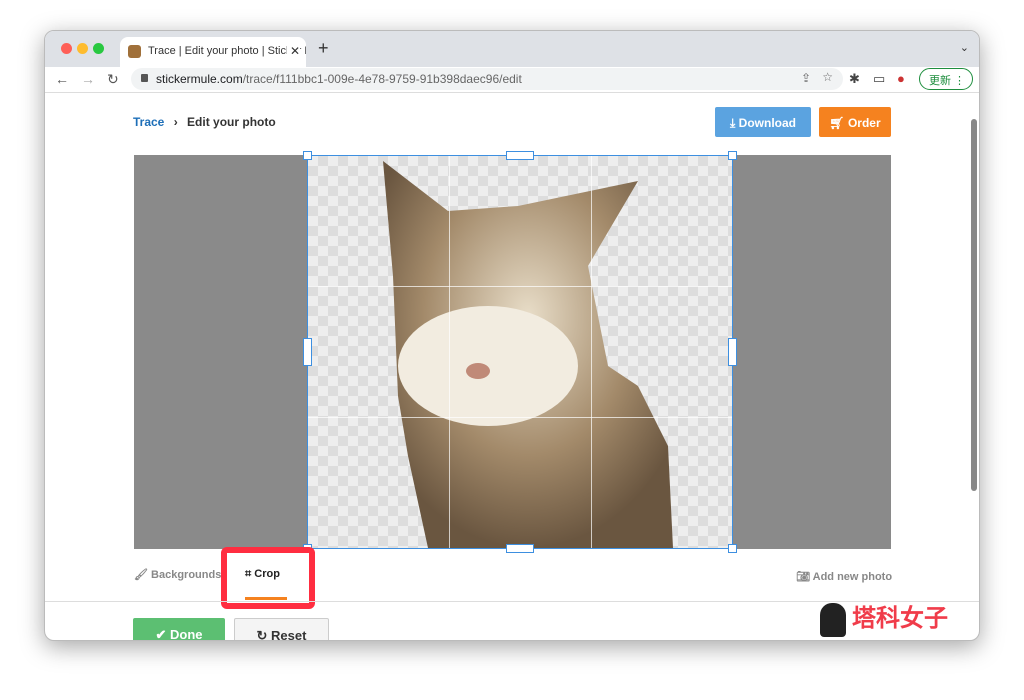 The height and width of the screenshot is (700, 1024). Describe the element at coordinates (186, 575) in the screenshot. I see `backgrounds-label: Backgrounds` at that location.